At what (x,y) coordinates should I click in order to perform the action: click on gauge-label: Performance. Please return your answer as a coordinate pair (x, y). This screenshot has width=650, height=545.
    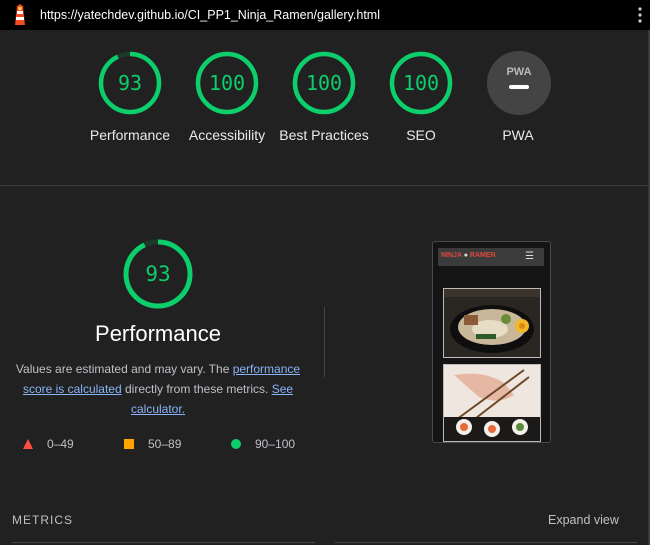
    Looking at the image, I should click on (130, 135).